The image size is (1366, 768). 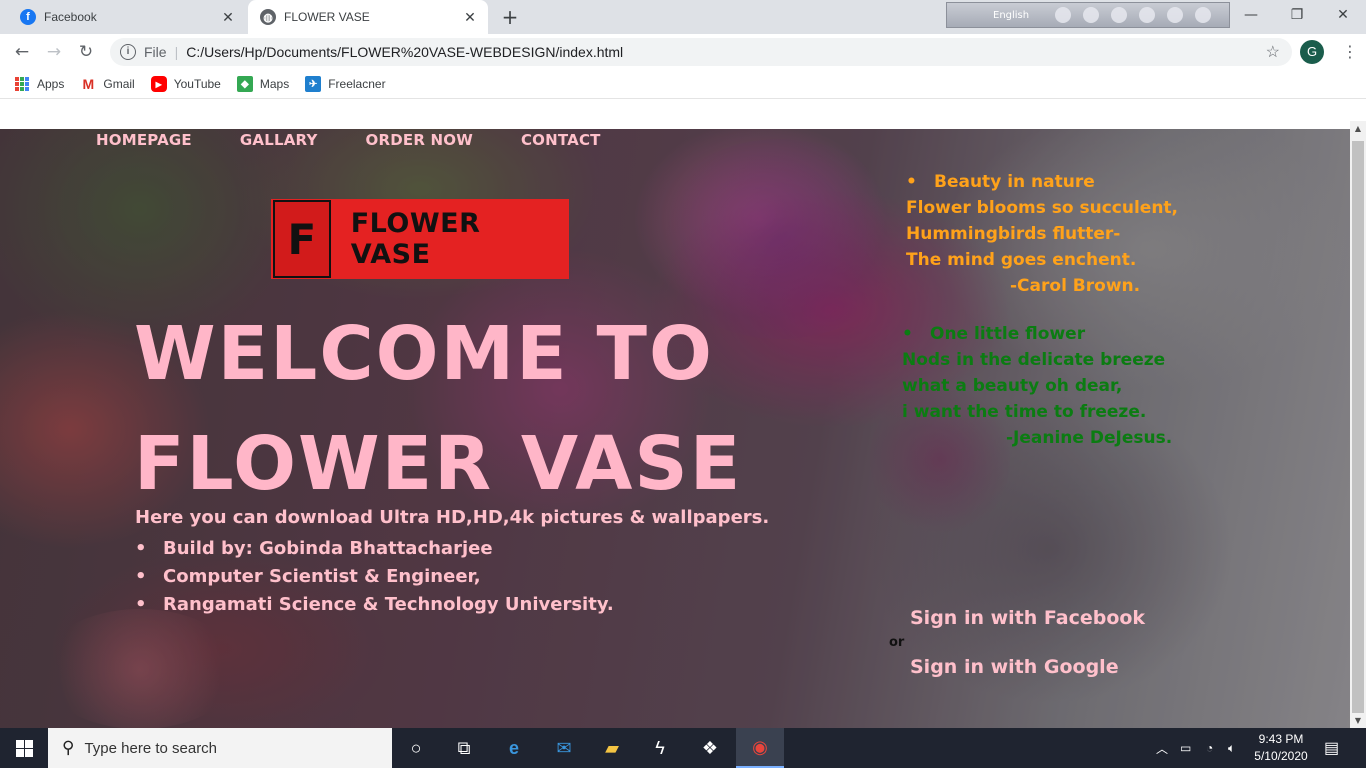 I want to click on ie-icon, so click(x=1147, y=15).